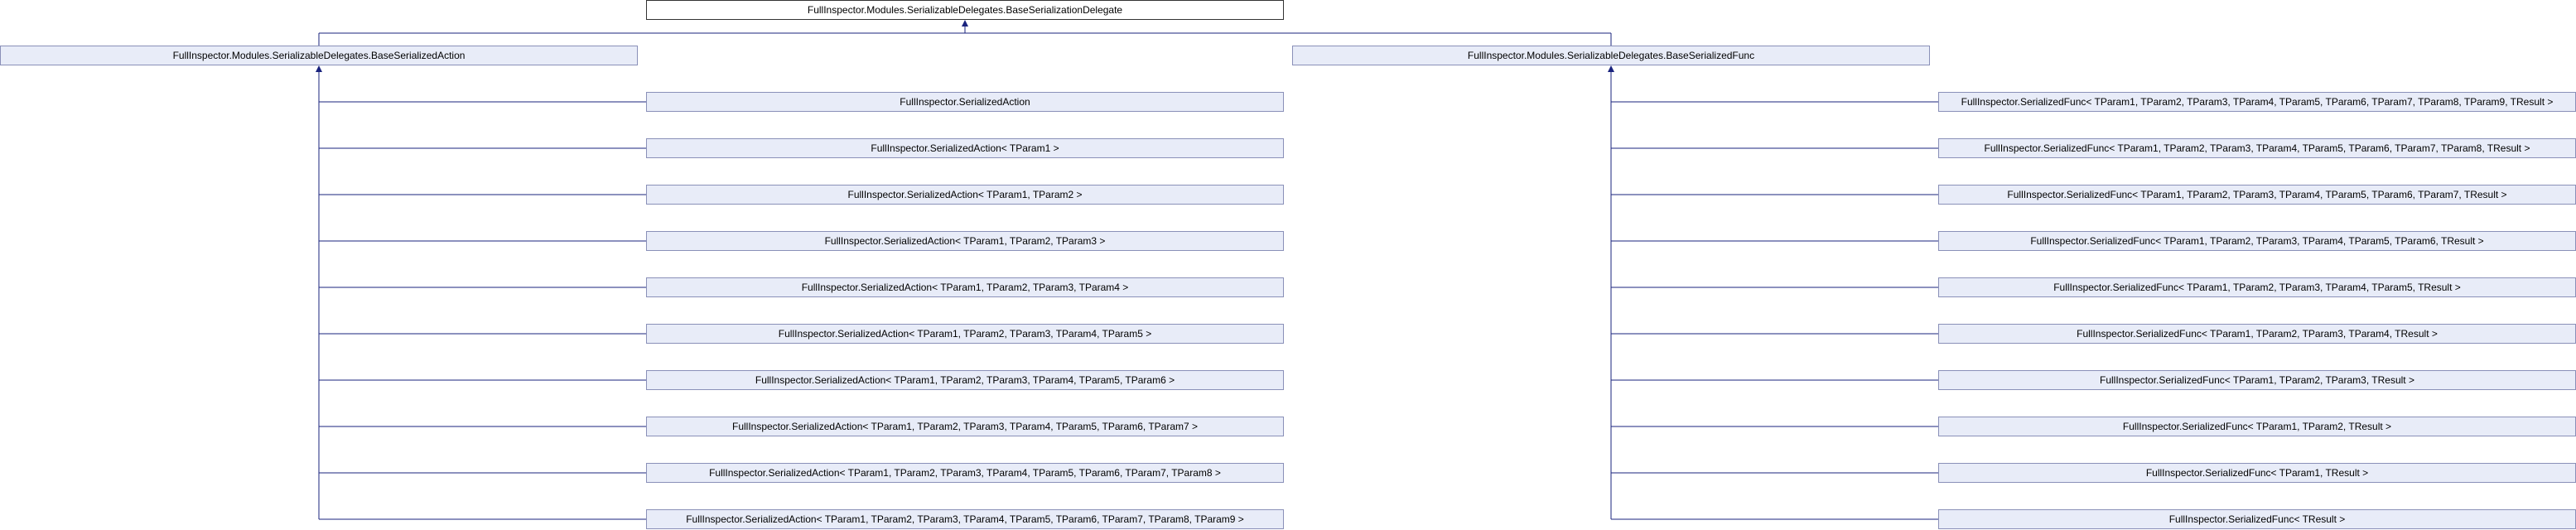  Describe the element at coordinates (965, 102) in the screenshot. I see `node-serialized-action: FullInspector.SerializedAction` at that location.